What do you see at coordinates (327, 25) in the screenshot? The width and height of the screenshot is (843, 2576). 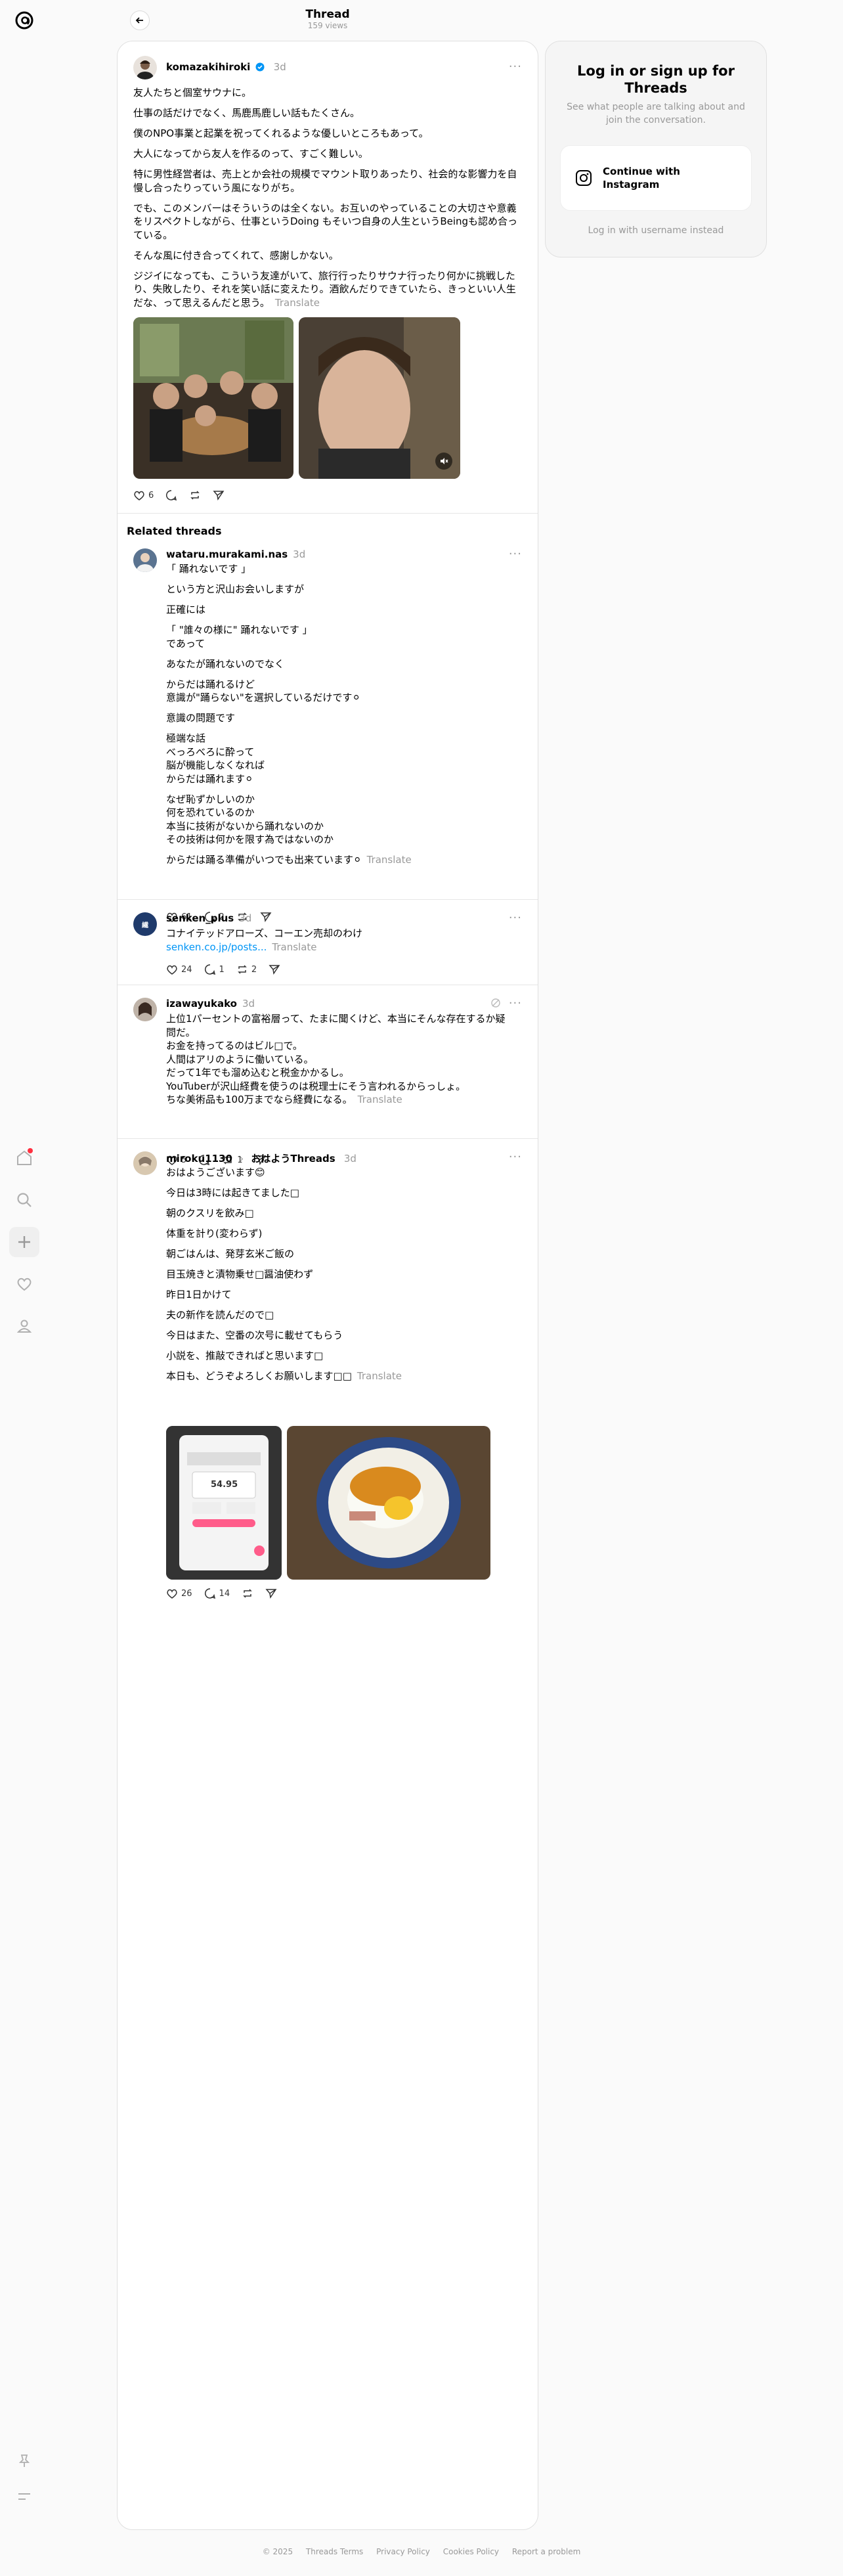 I see `view-count: 159 views` at bounding box center [327, 25].